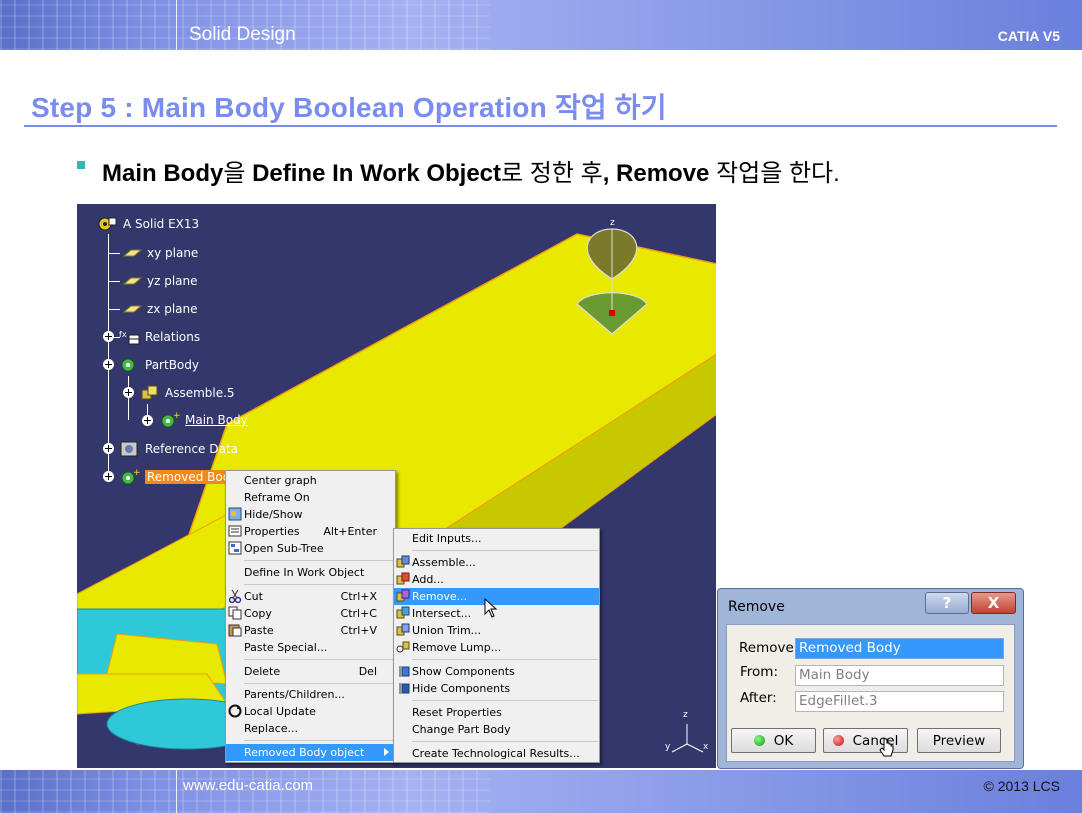  What do you see at coordinates (178, 449) in the screenshot?
I see `tree-item-reference-data: Reference Data` at bounding box center [178, 449].